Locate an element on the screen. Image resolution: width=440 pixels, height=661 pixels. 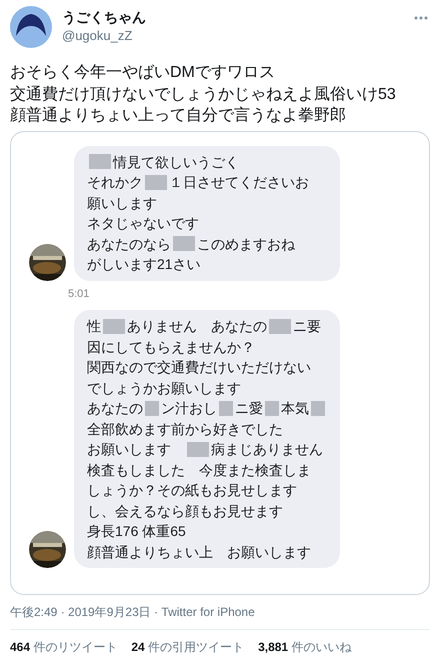
avatar-icon is located at coordinates (31, 27).